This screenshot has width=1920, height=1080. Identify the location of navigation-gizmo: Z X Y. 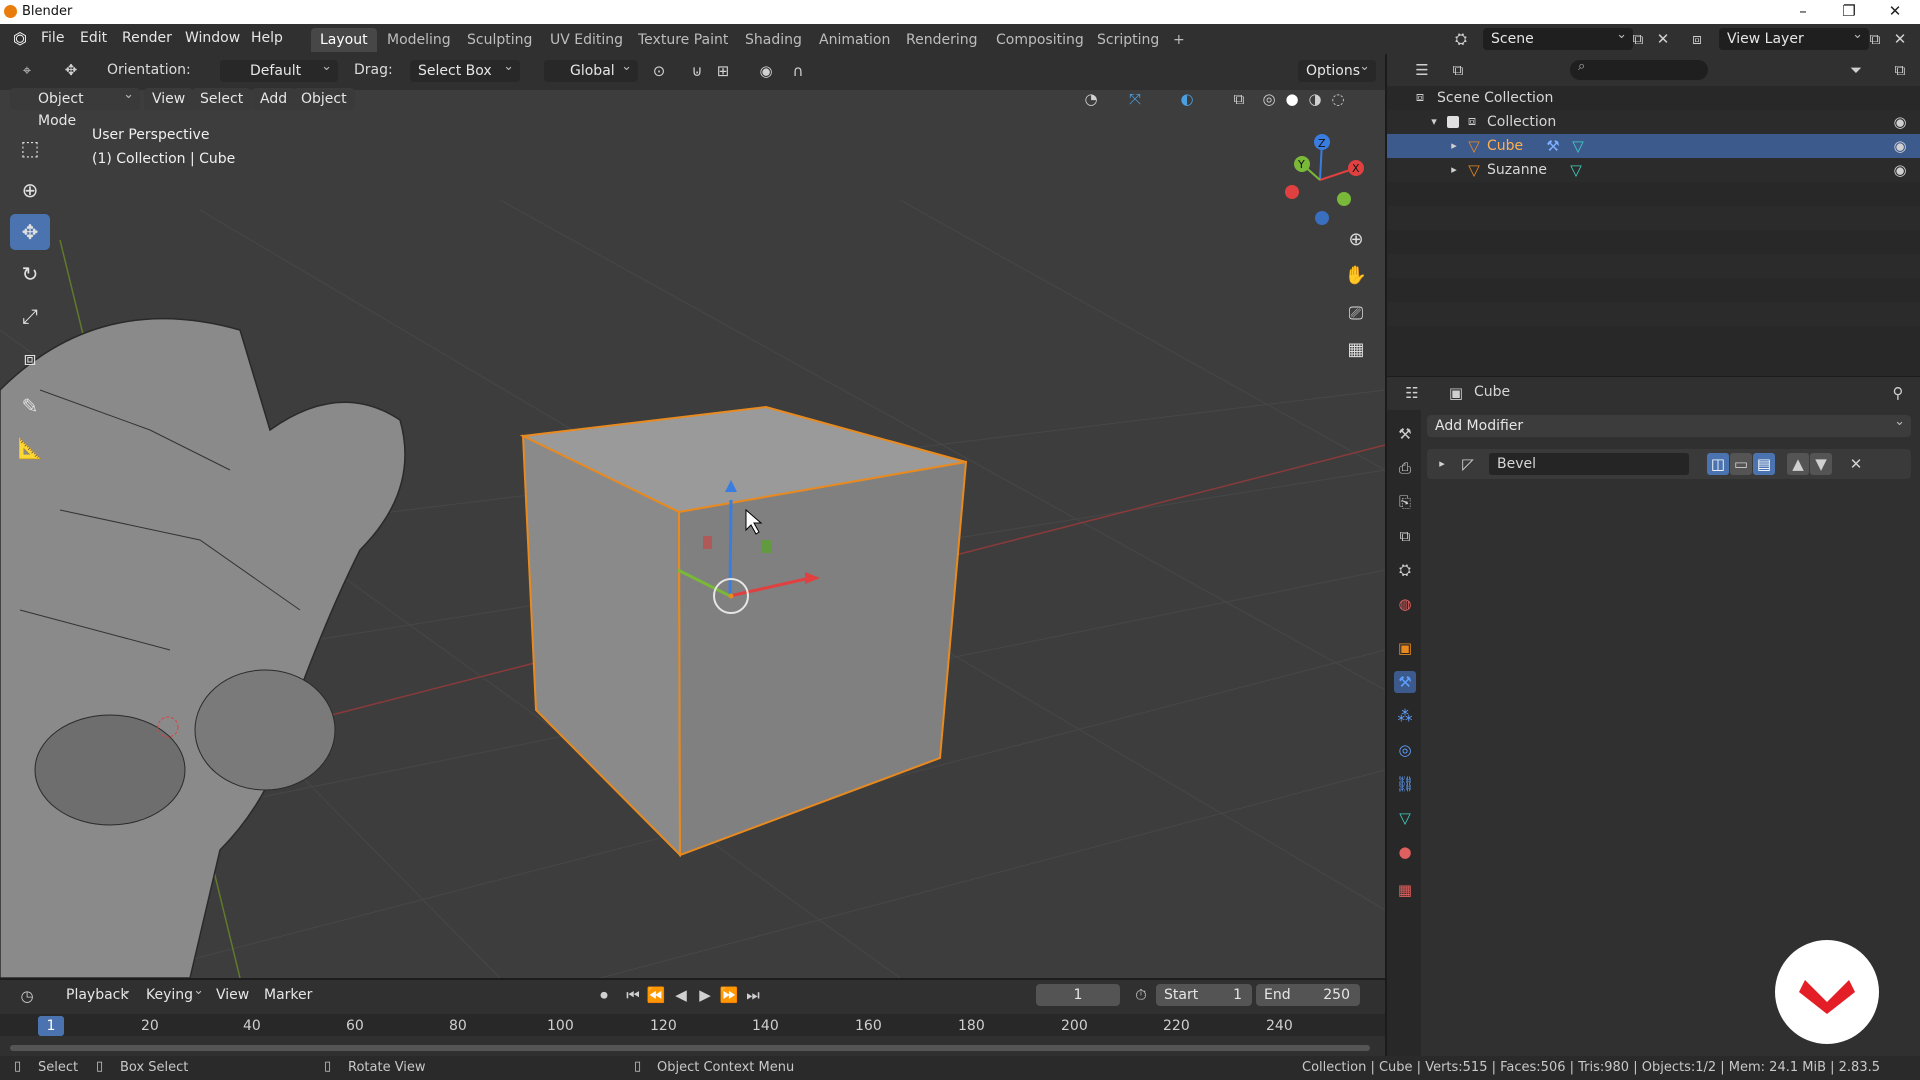
(1325, 180).